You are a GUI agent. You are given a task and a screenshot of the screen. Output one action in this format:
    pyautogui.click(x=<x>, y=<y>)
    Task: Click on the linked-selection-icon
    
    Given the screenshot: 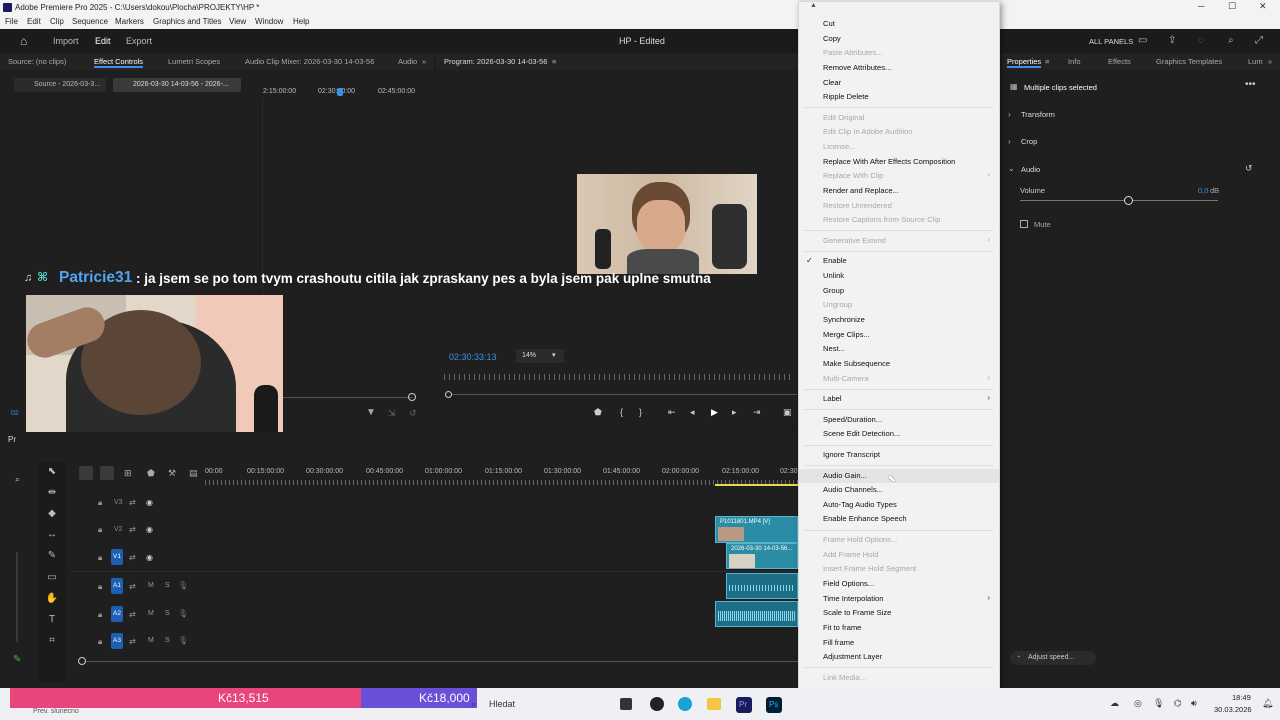 What is the action you would take?
    pyautogui.click(x=107, y=473)
    